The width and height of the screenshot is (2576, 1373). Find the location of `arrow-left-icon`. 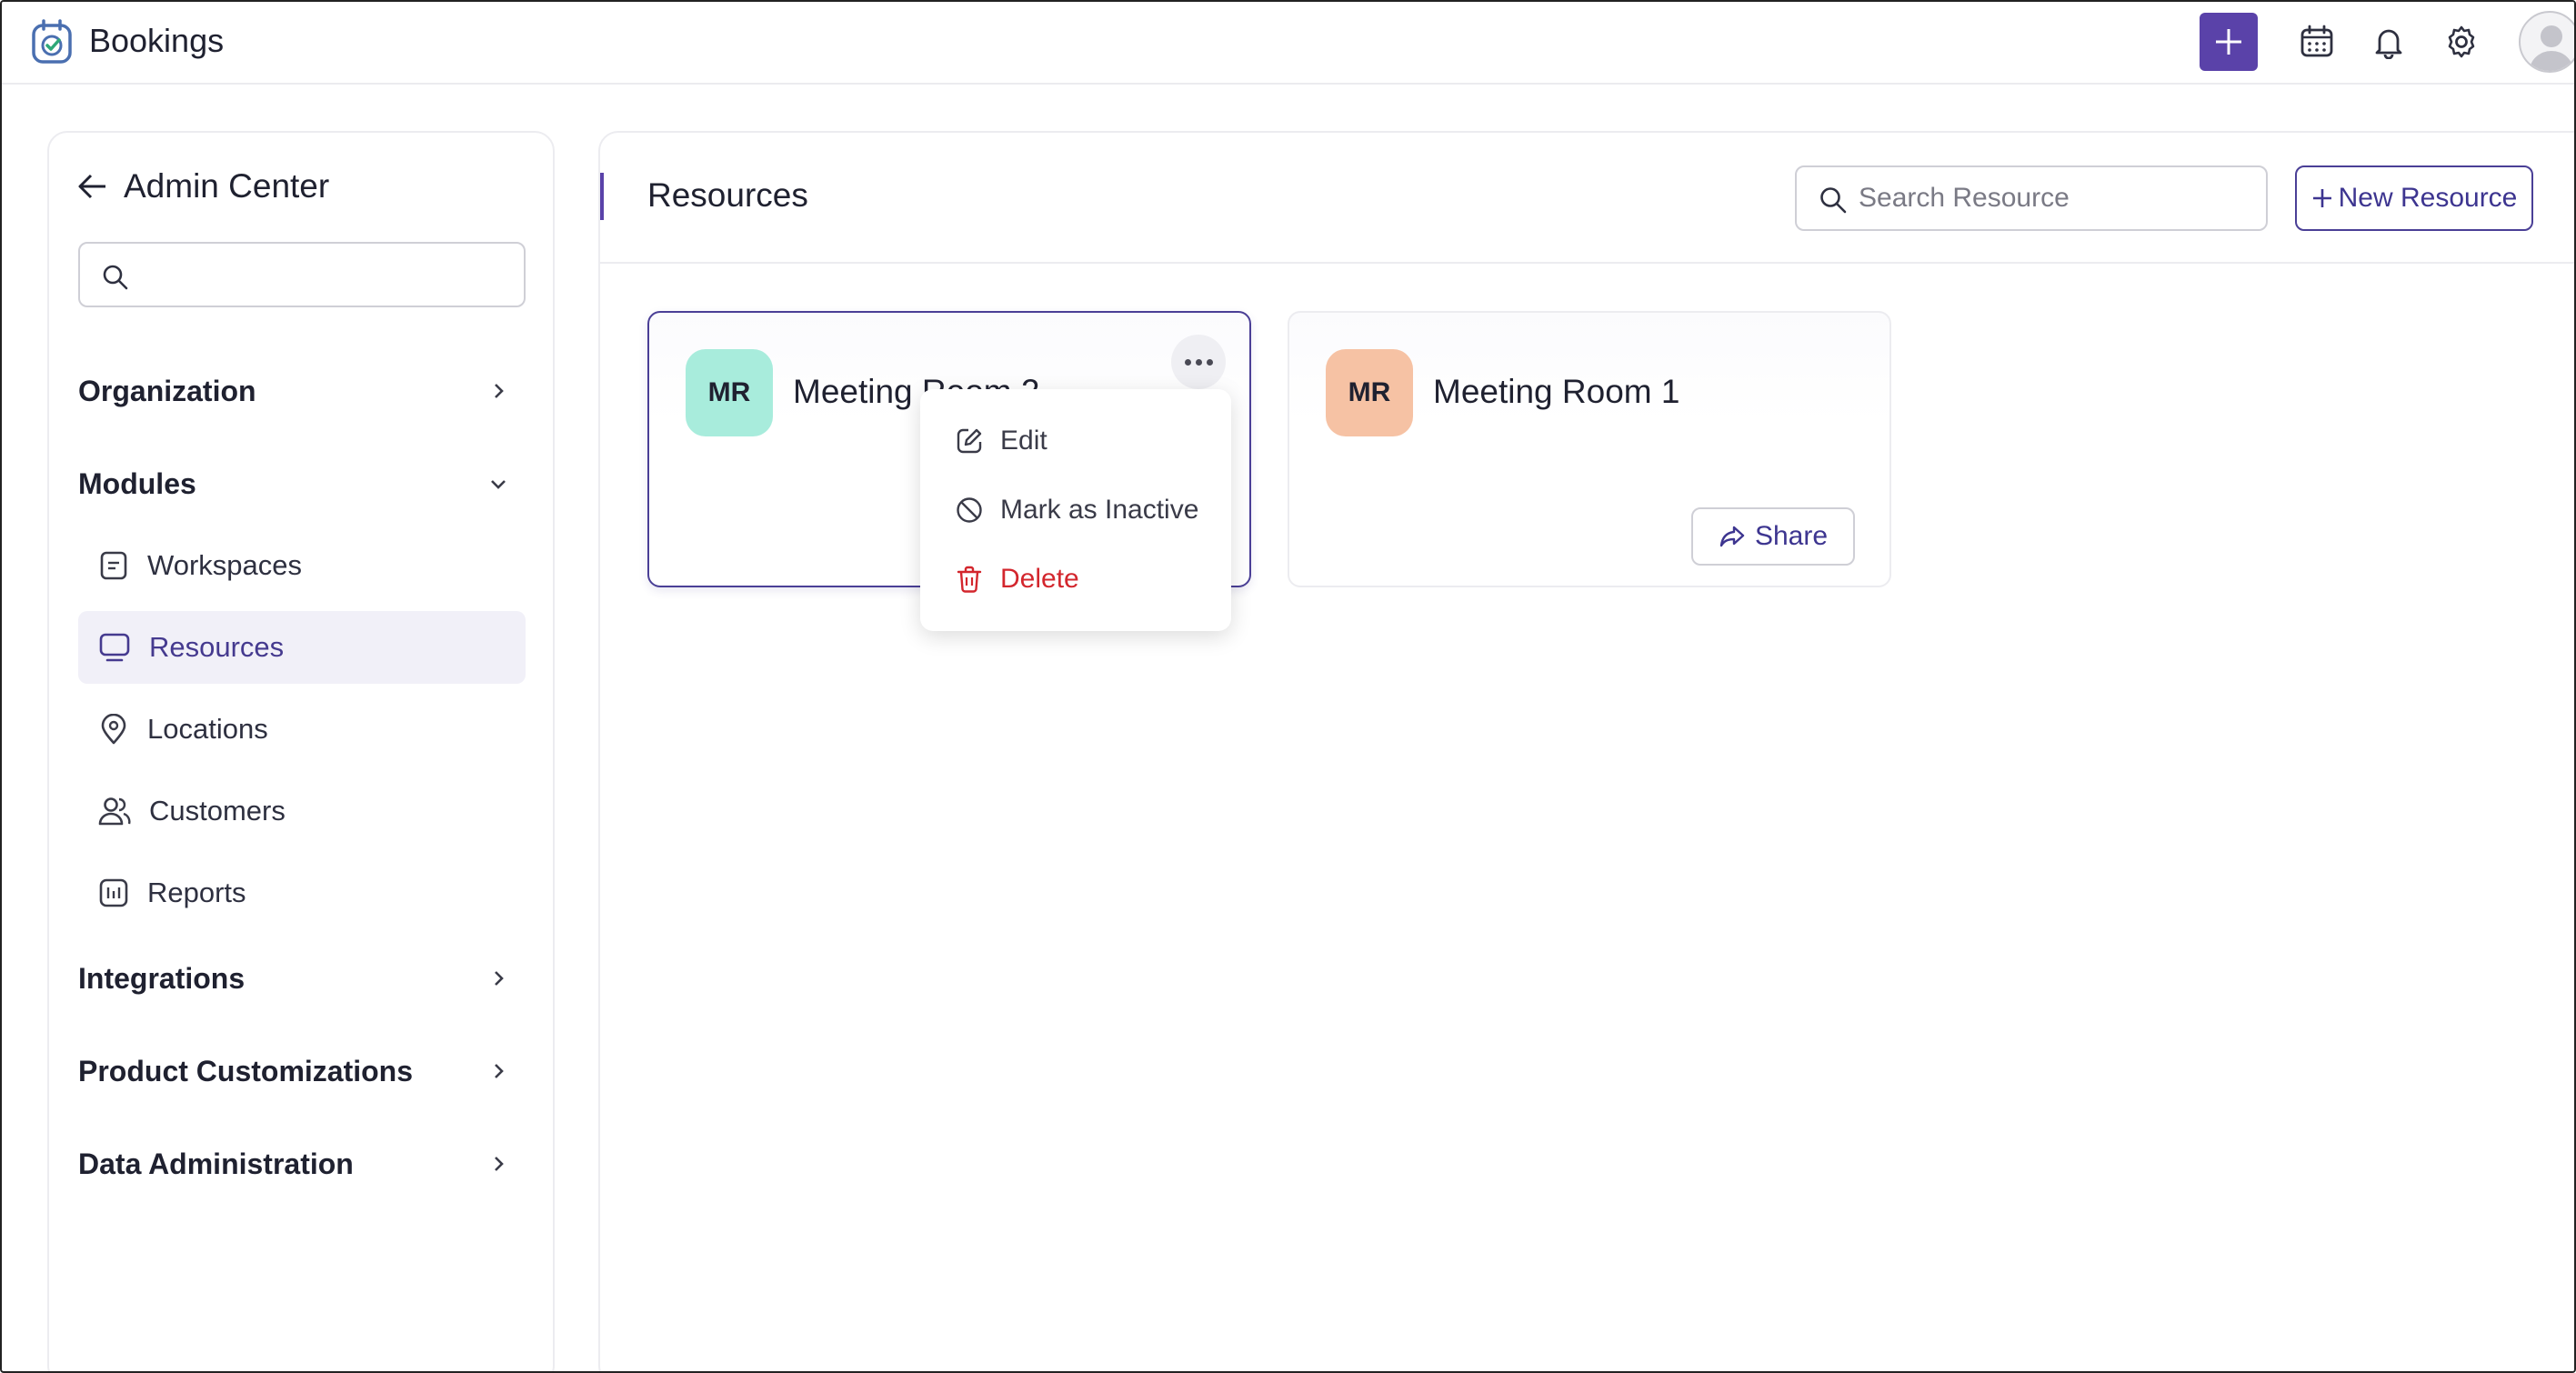

arrow-left-icon is located at coordinates (92, 186).